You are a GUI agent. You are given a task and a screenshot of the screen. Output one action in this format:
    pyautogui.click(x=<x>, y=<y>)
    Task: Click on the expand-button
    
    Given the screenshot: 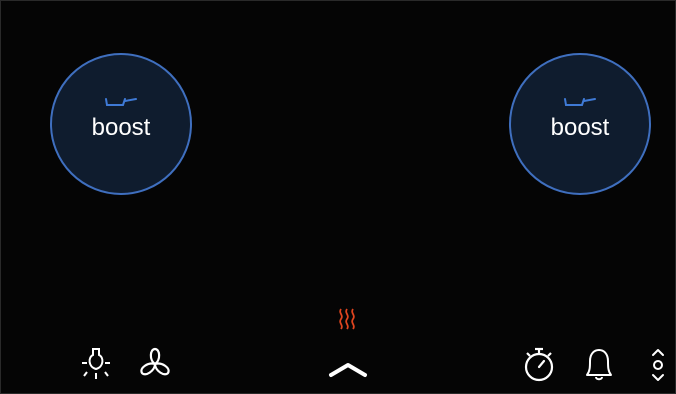 What is the action you would take?
    pyautogui.click(x=348, y=369)
    